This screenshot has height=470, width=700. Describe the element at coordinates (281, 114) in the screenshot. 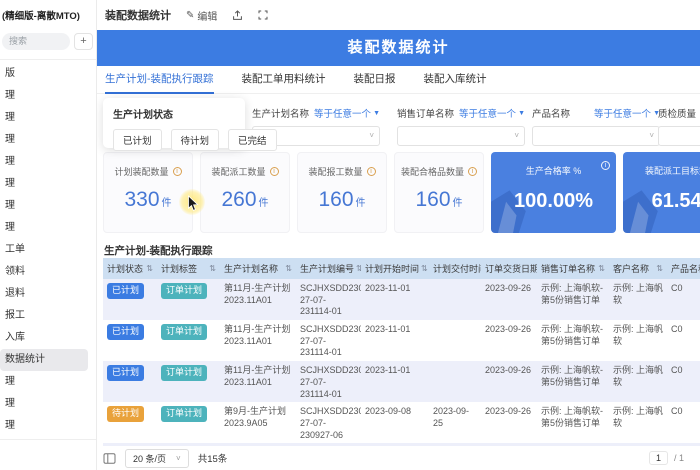

I see `filter-label-plan-name: 生产计划名称` at that location.